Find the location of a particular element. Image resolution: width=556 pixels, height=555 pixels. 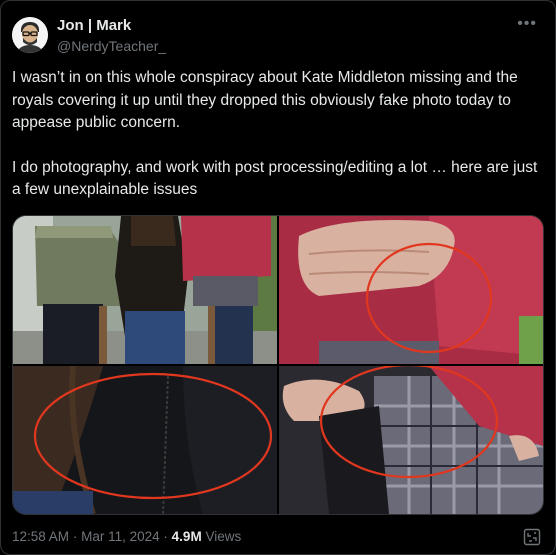

tweet-metadata: 12:58 AM · Mar 11, 2024 · 4.9M Views is located at coordinates (126, 536).